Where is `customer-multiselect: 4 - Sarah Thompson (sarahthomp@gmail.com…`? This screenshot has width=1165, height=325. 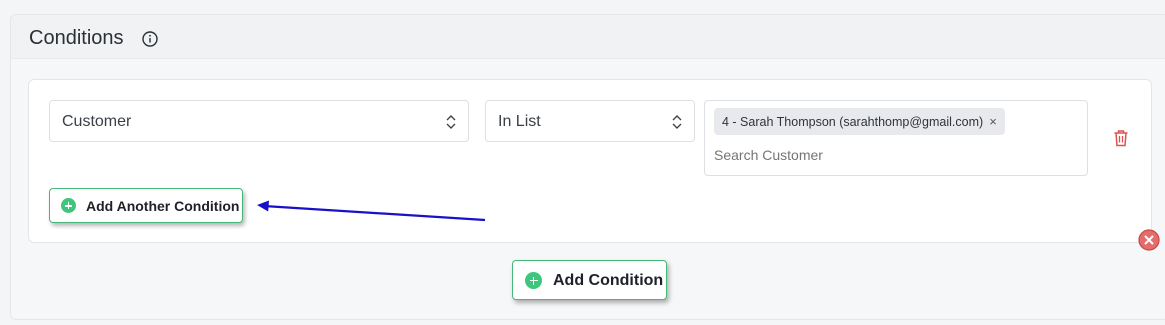 customer-multiselect: 4 - Sarah Thompson (sarahthomp@gmail.com… is located at coordinates (896, 138).